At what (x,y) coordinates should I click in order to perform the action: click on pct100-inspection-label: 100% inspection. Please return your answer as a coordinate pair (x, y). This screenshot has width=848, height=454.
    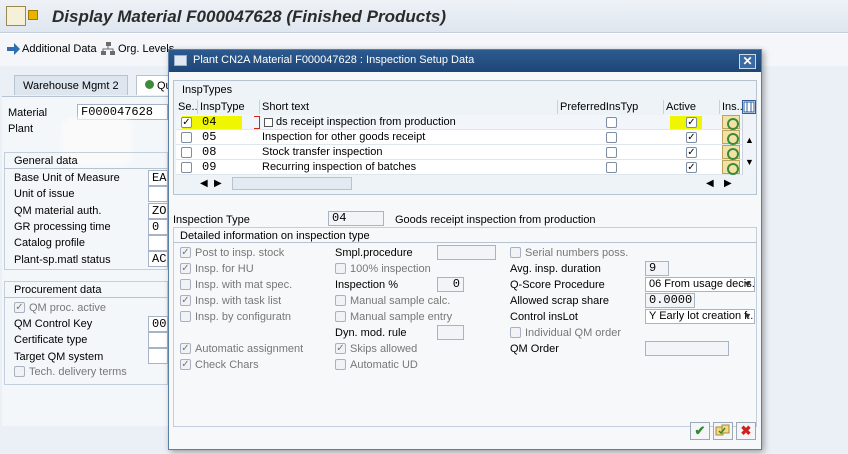
    Looking at the image, I should click on (390, 269).